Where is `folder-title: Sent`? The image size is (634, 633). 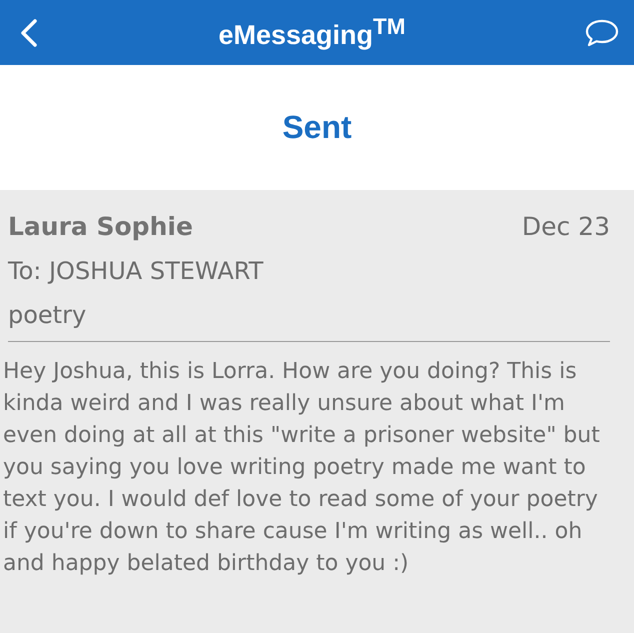
folder-title: Sent is located at coordinates (317, 127).